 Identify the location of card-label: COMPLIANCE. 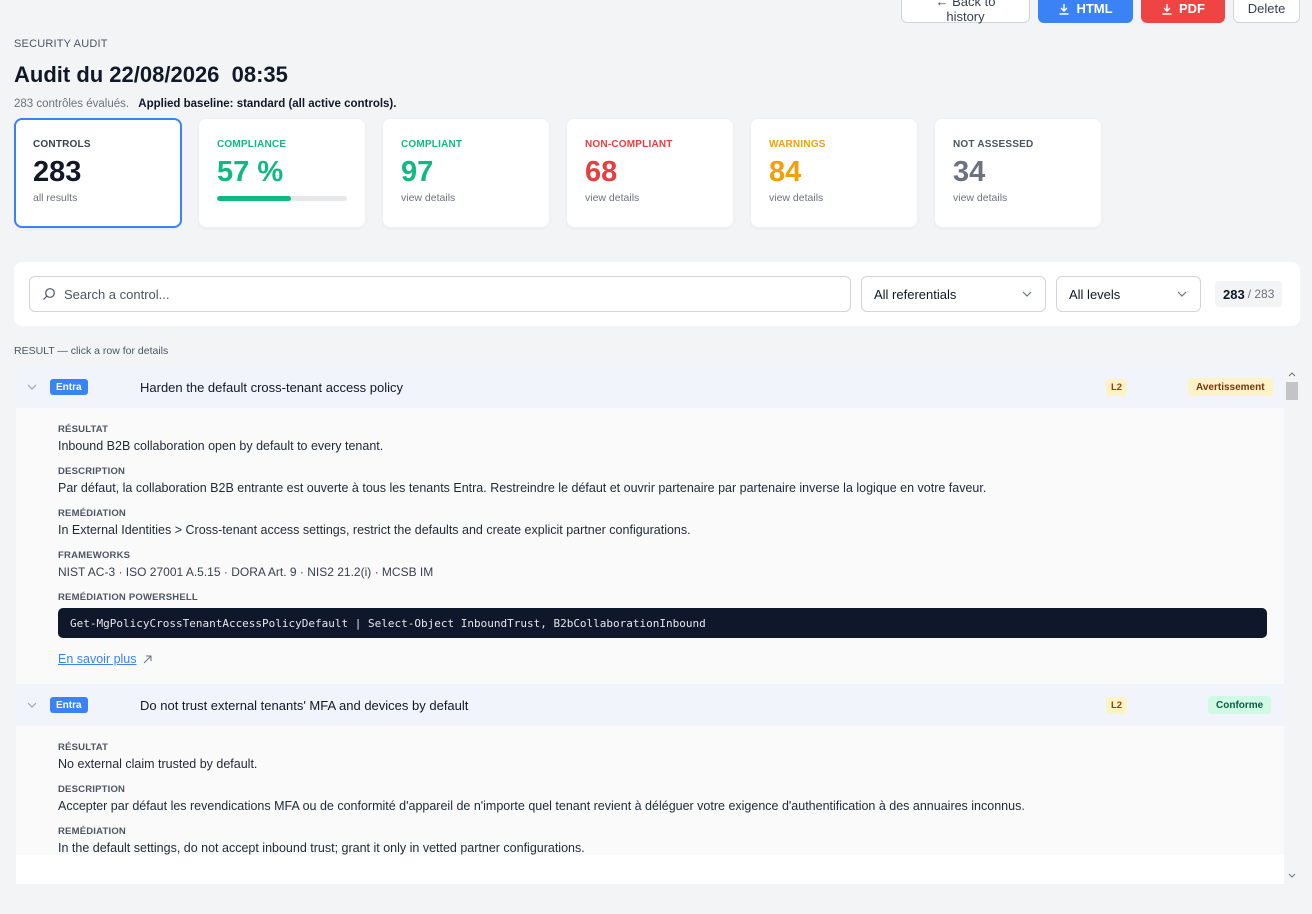
(252, 144).